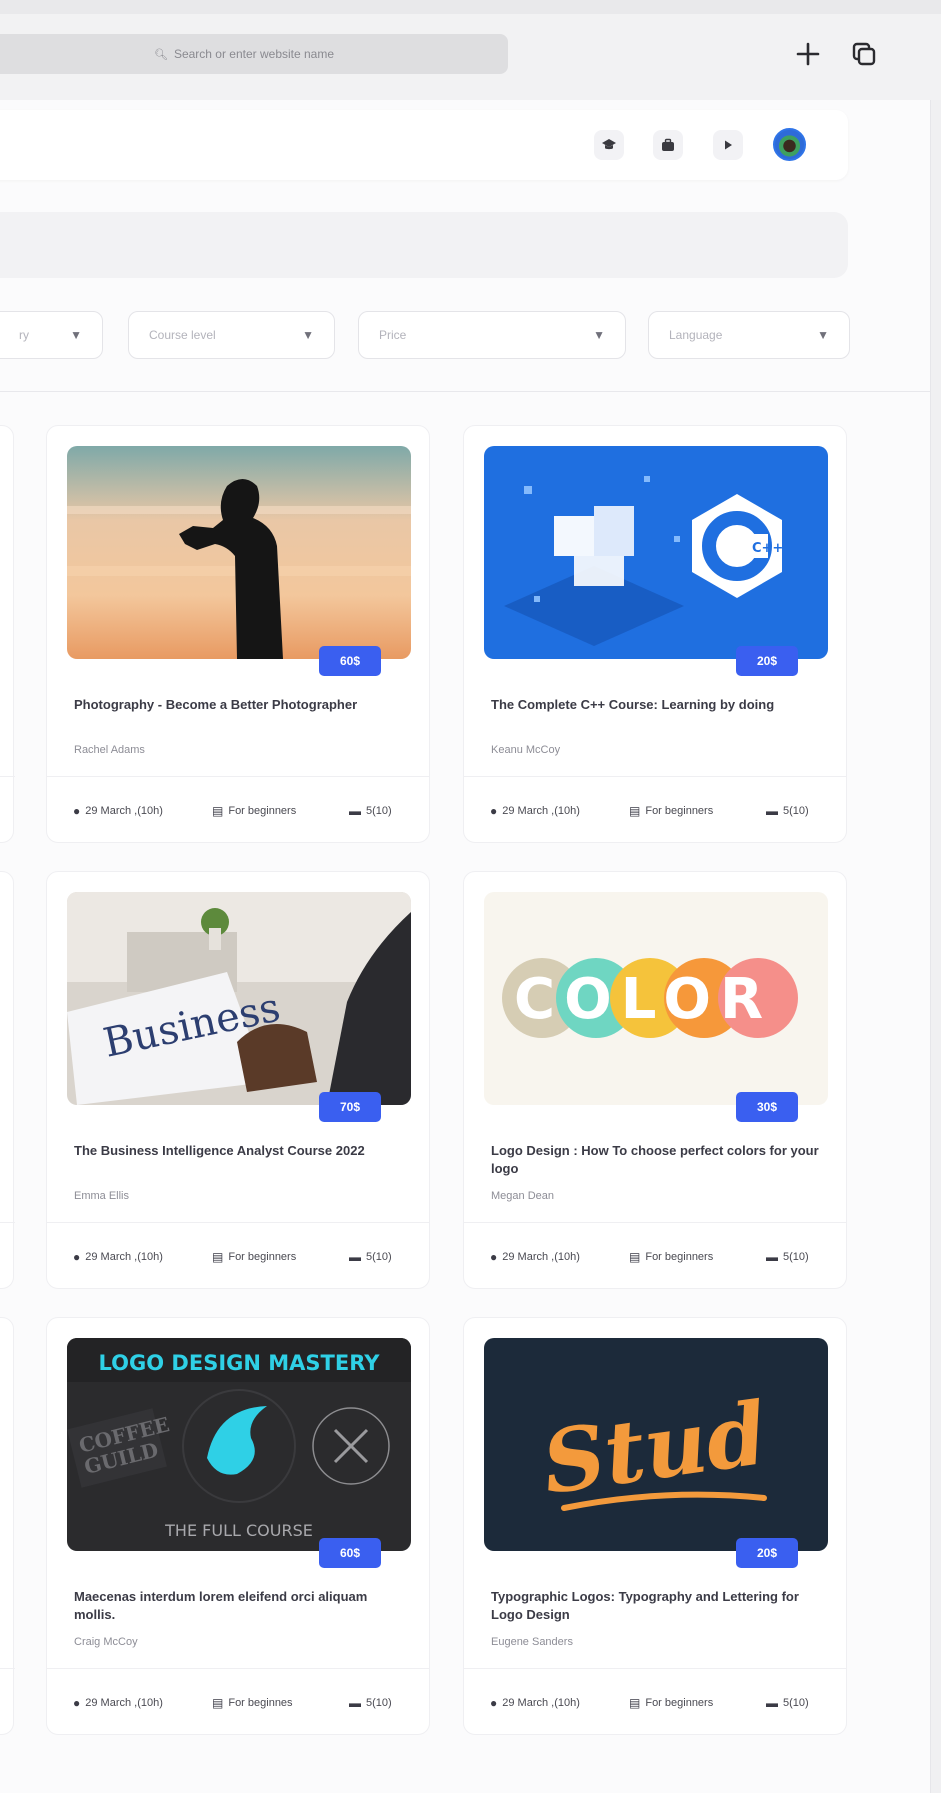 The width and height of the screenshot is (941, 1793). I want to click on jobs-nav-button, so click(668, 145).